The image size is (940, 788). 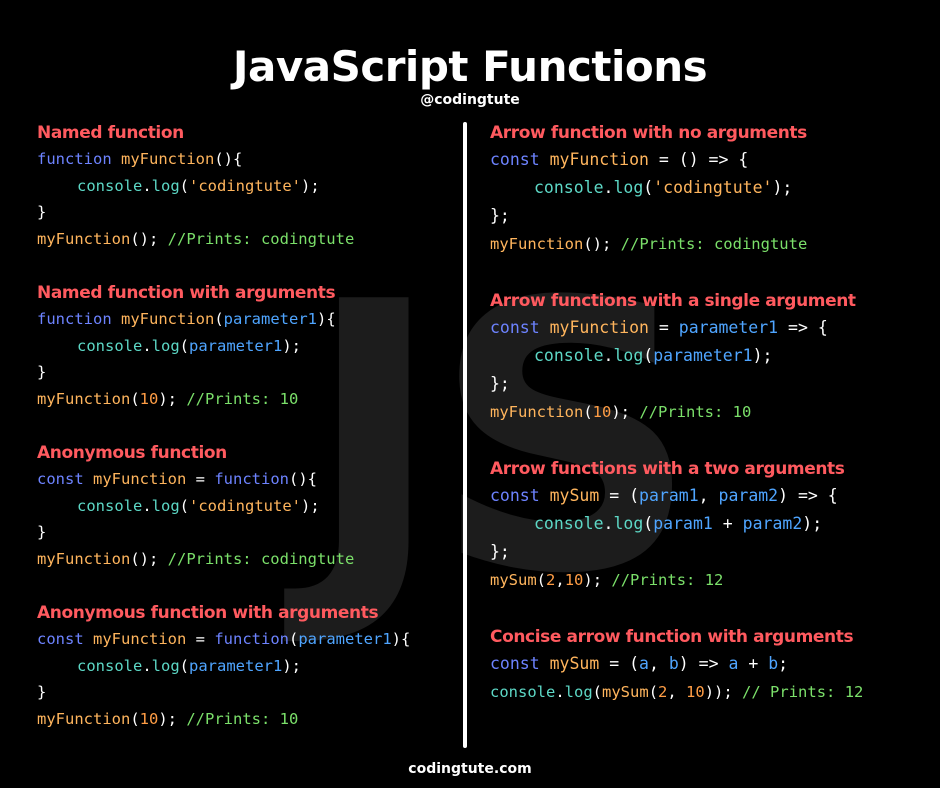 I want to click on section-title: Arrow functions with a two arguments, so click(x=667, y=469).